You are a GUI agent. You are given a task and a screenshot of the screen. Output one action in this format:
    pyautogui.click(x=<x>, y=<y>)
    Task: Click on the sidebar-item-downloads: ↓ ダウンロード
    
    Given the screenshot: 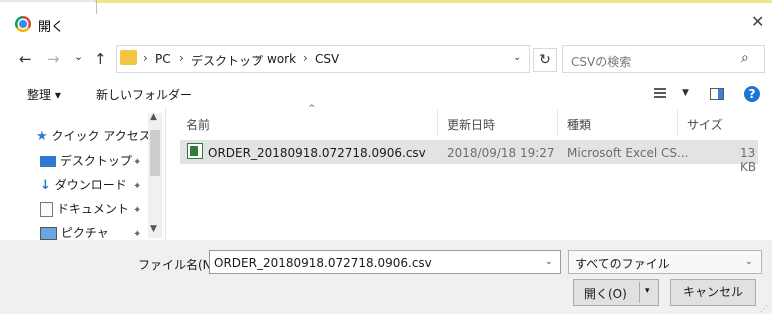 What is the action you would take?
    pyautogui.click(x=83, y=185)
    